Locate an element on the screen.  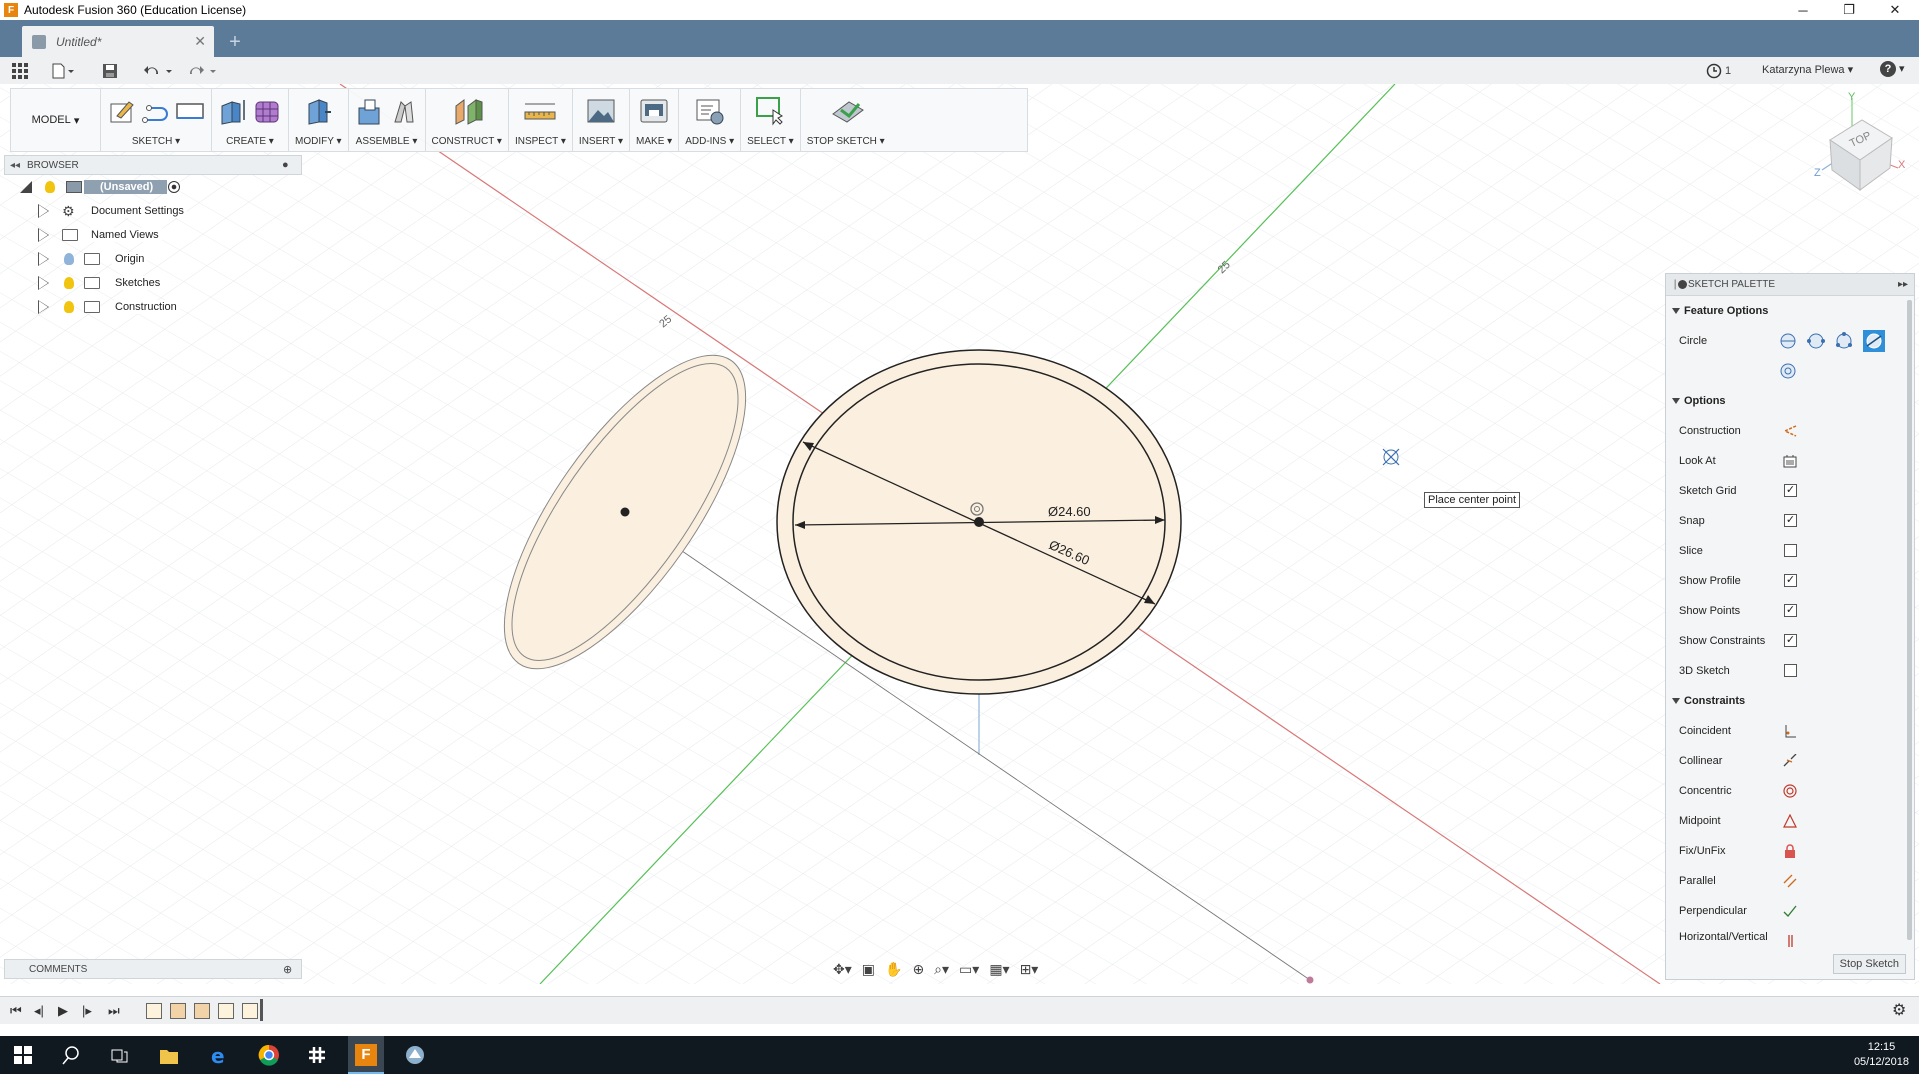
center-diameter-circle-icon is located at coordinates (1788, 341).